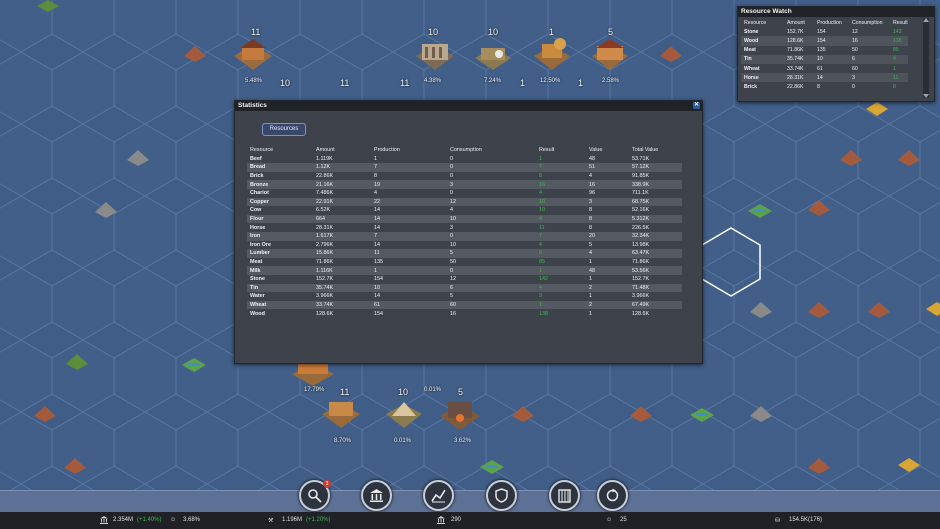  I want to click on table-row: Bread 1.12K 7 0 7 51 57.12K, so click(464, 167).